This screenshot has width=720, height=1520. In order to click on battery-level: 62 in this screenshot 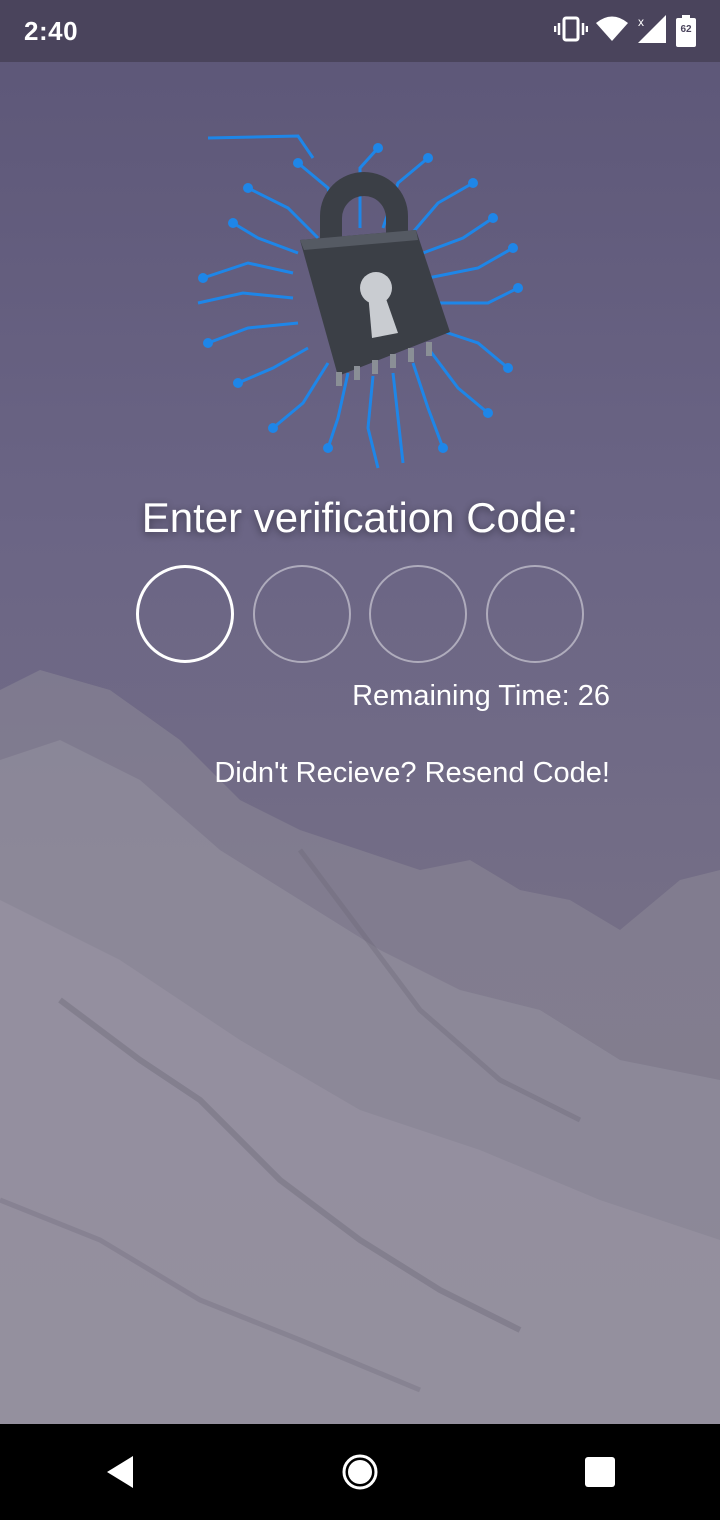, I will do `click(686, 29)`.